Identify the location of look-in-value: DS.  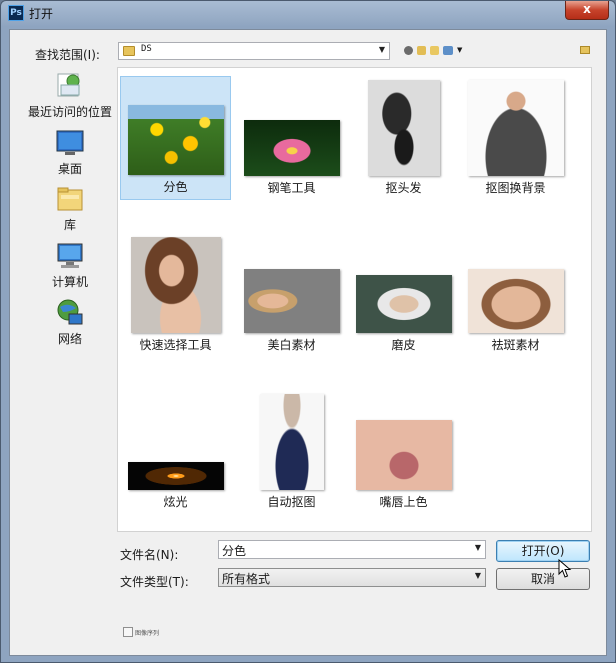
(146, 49).